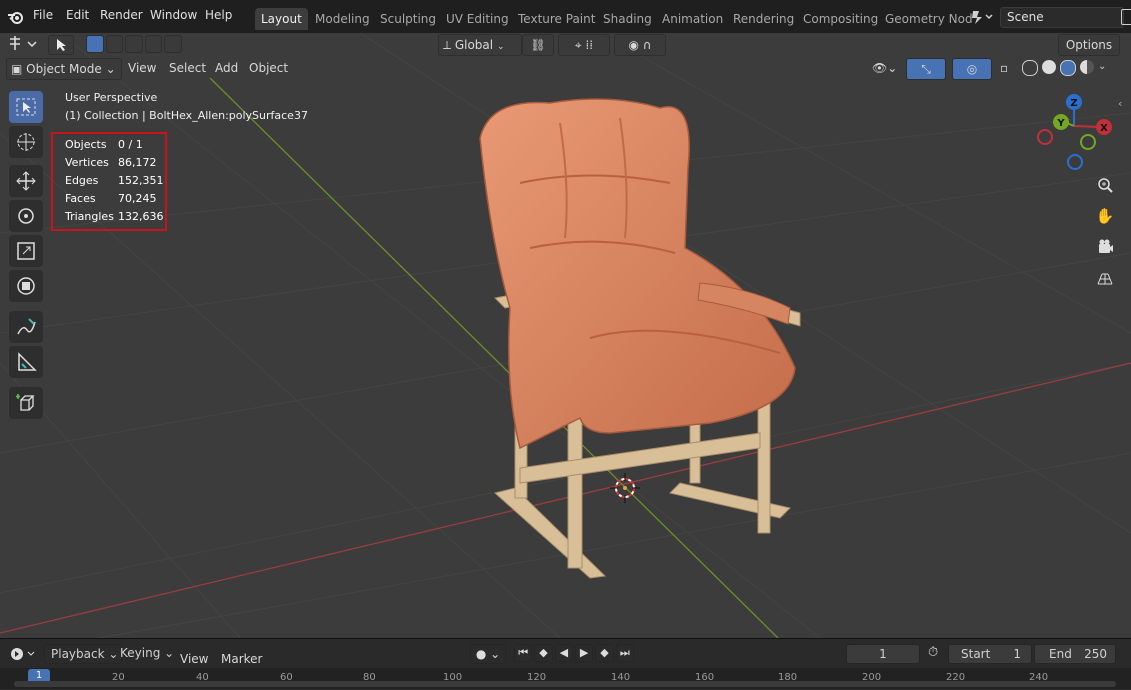 Image resolution: width=1131 pixels, height=690 pixels. Describe the element at coordinates (1030, 68) in the screenshot. I see `wireframe-shading-icon` at that location.